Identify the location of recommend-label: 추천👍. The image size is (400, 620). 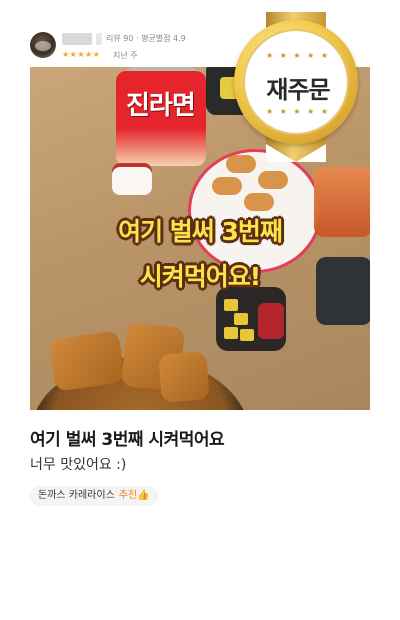
(134, 495).